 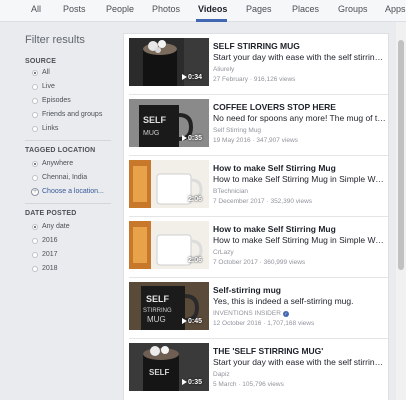 I want to click on channel-name: BTechnician, so click(x=230, y=191).